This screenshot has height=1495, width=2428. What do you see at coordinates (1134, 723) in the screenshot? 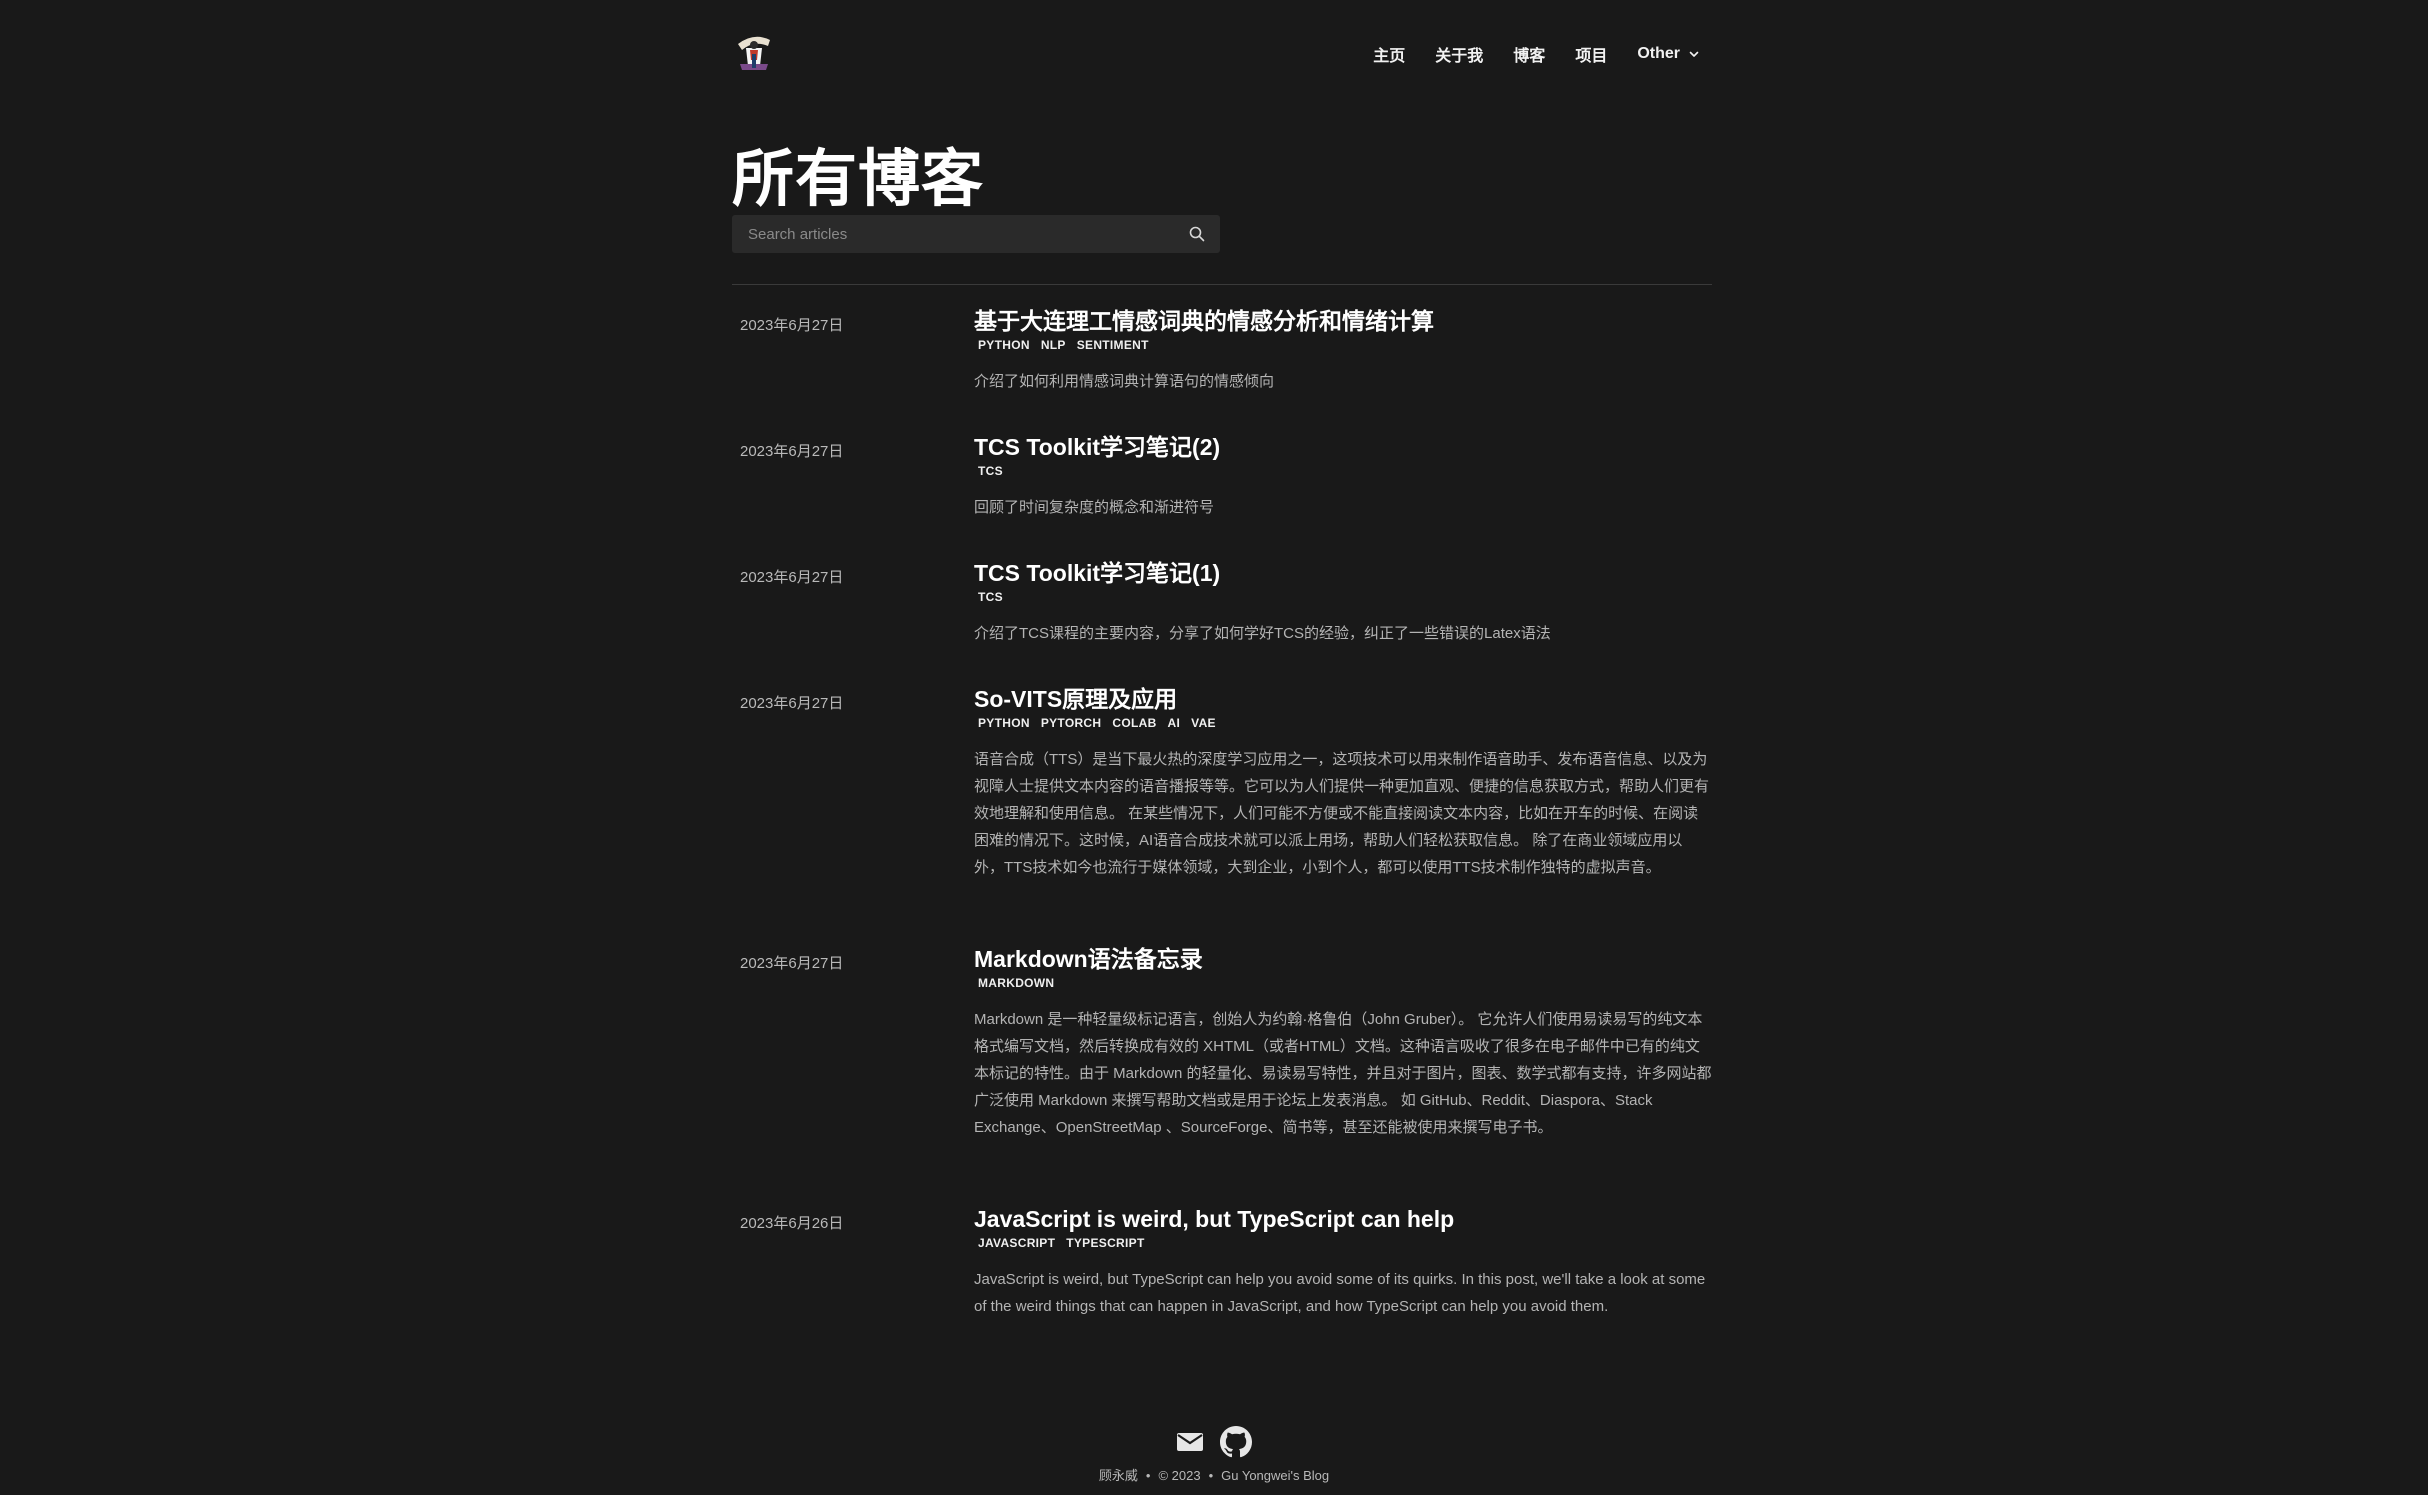
I see `tag-colab: COLAB` at bounding box center [1134, 723].